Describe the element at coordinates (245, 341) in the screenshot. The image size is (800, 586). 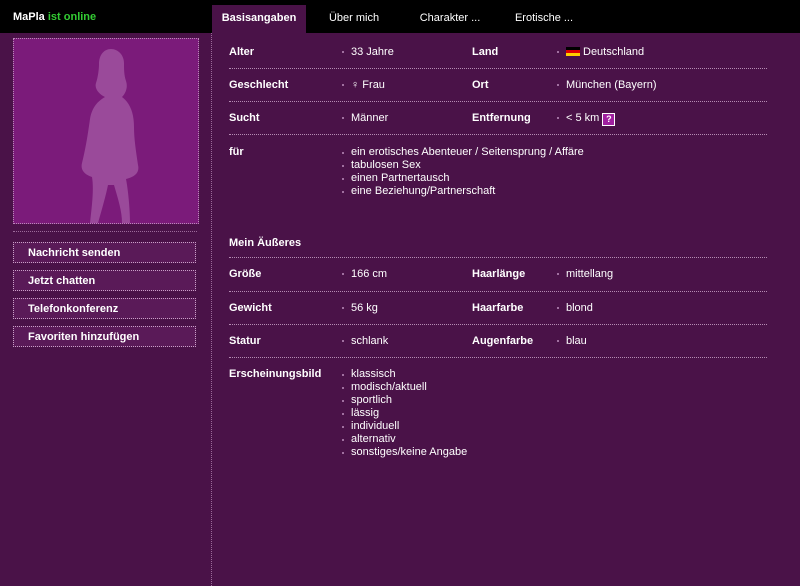
I see `build-label: Statur` at that location.